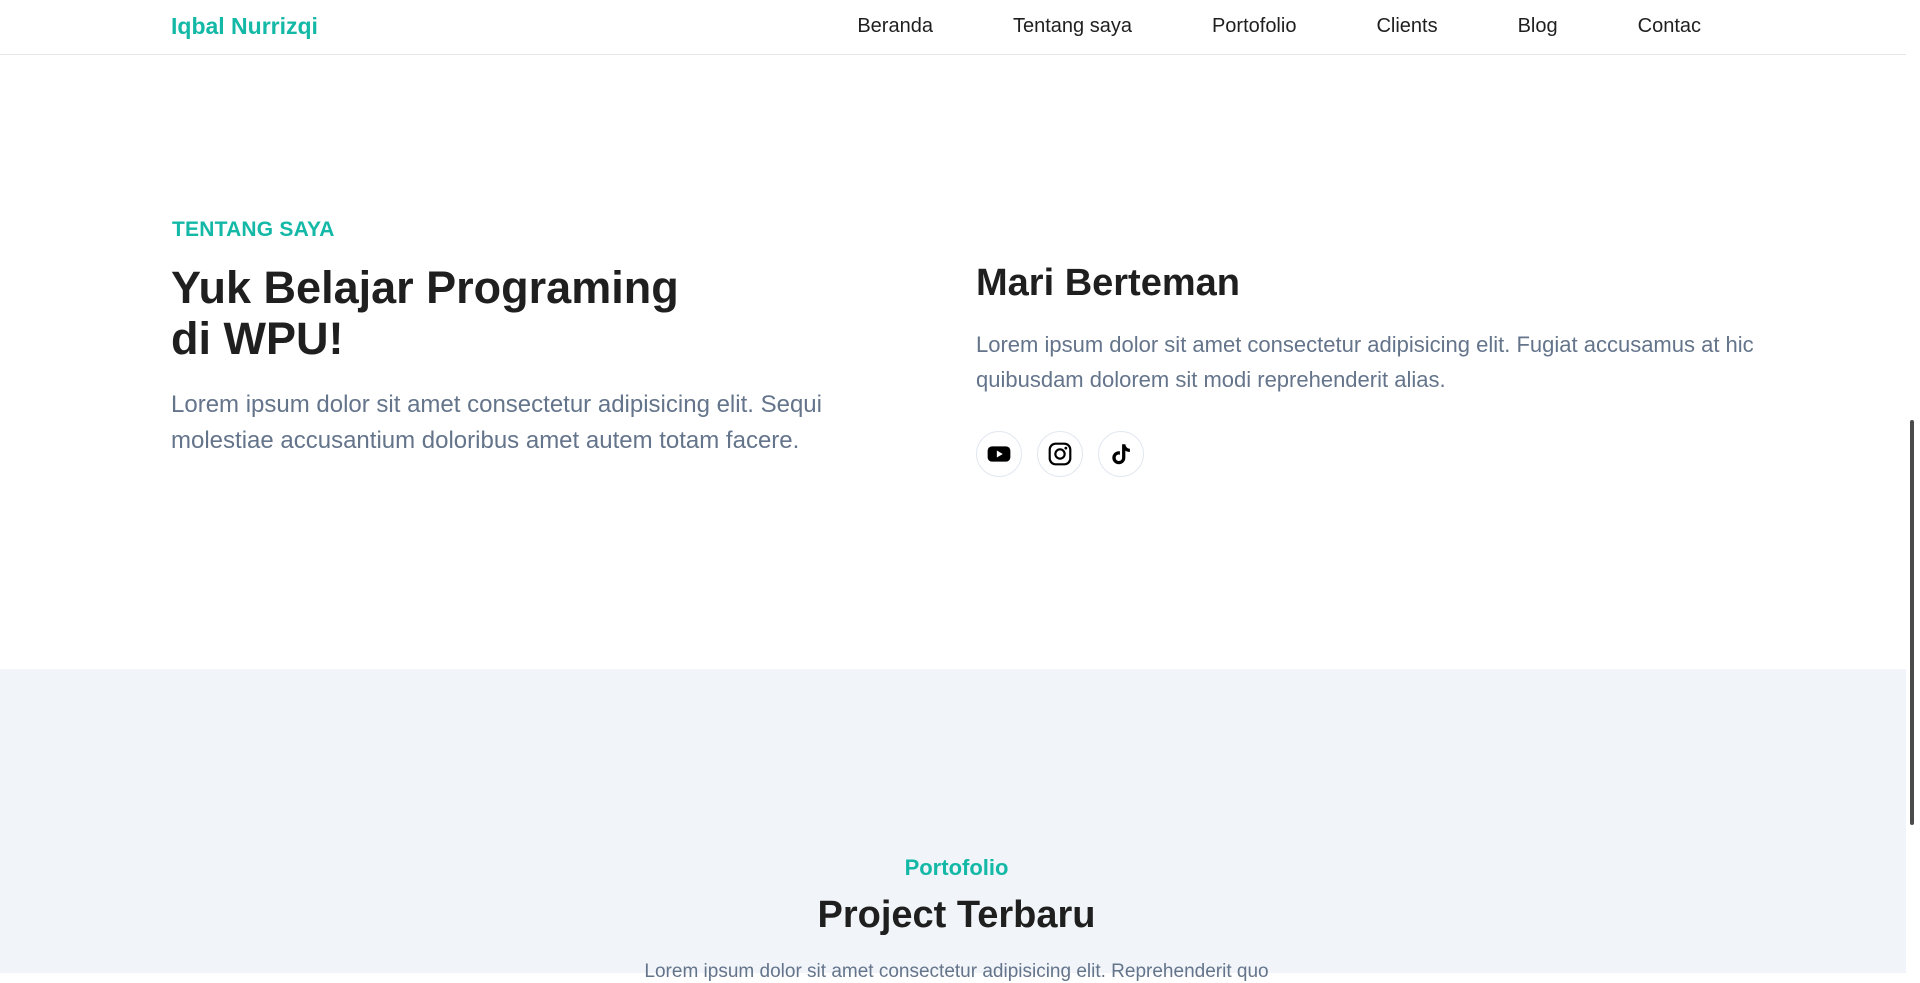  What do you see at coordinates (1912, 622) in the screenshot?
I see `scrollbar-thumb` at bounding box center [1912, 622].